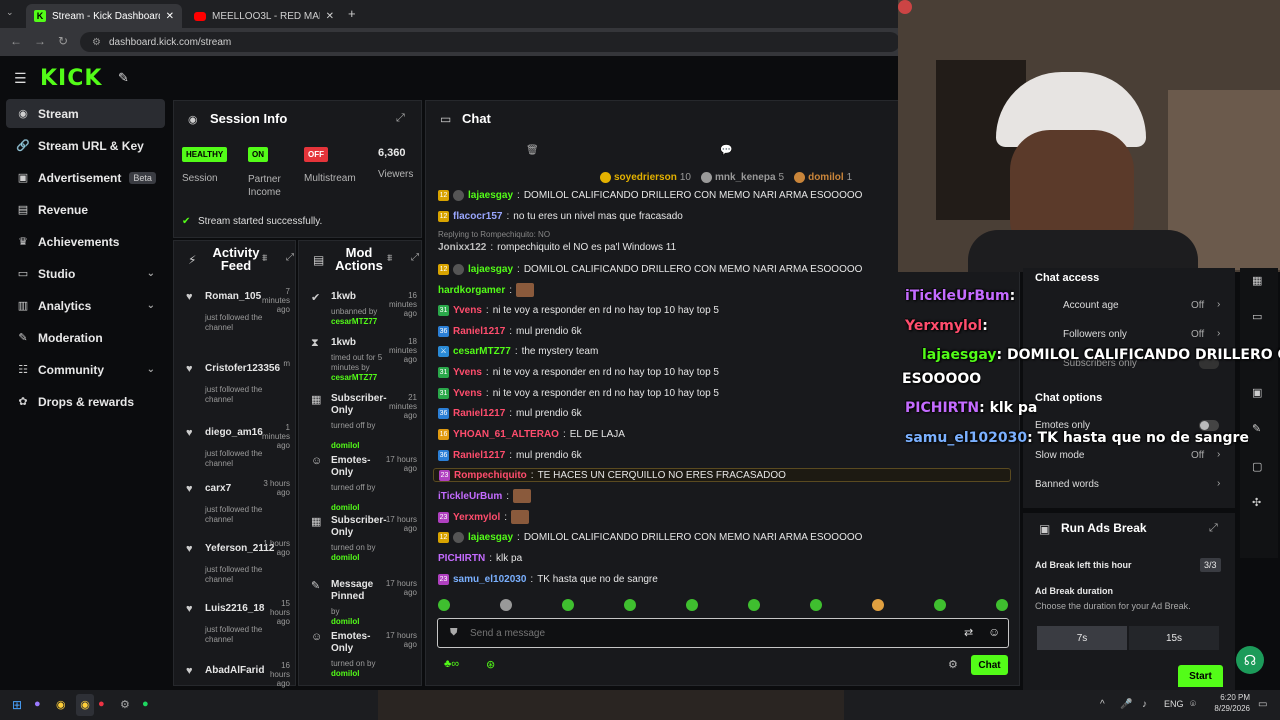  What do you see at coordinates (700, 633) in the screenshot?
I see `chat-message-input` at bounding box center [700, 633].